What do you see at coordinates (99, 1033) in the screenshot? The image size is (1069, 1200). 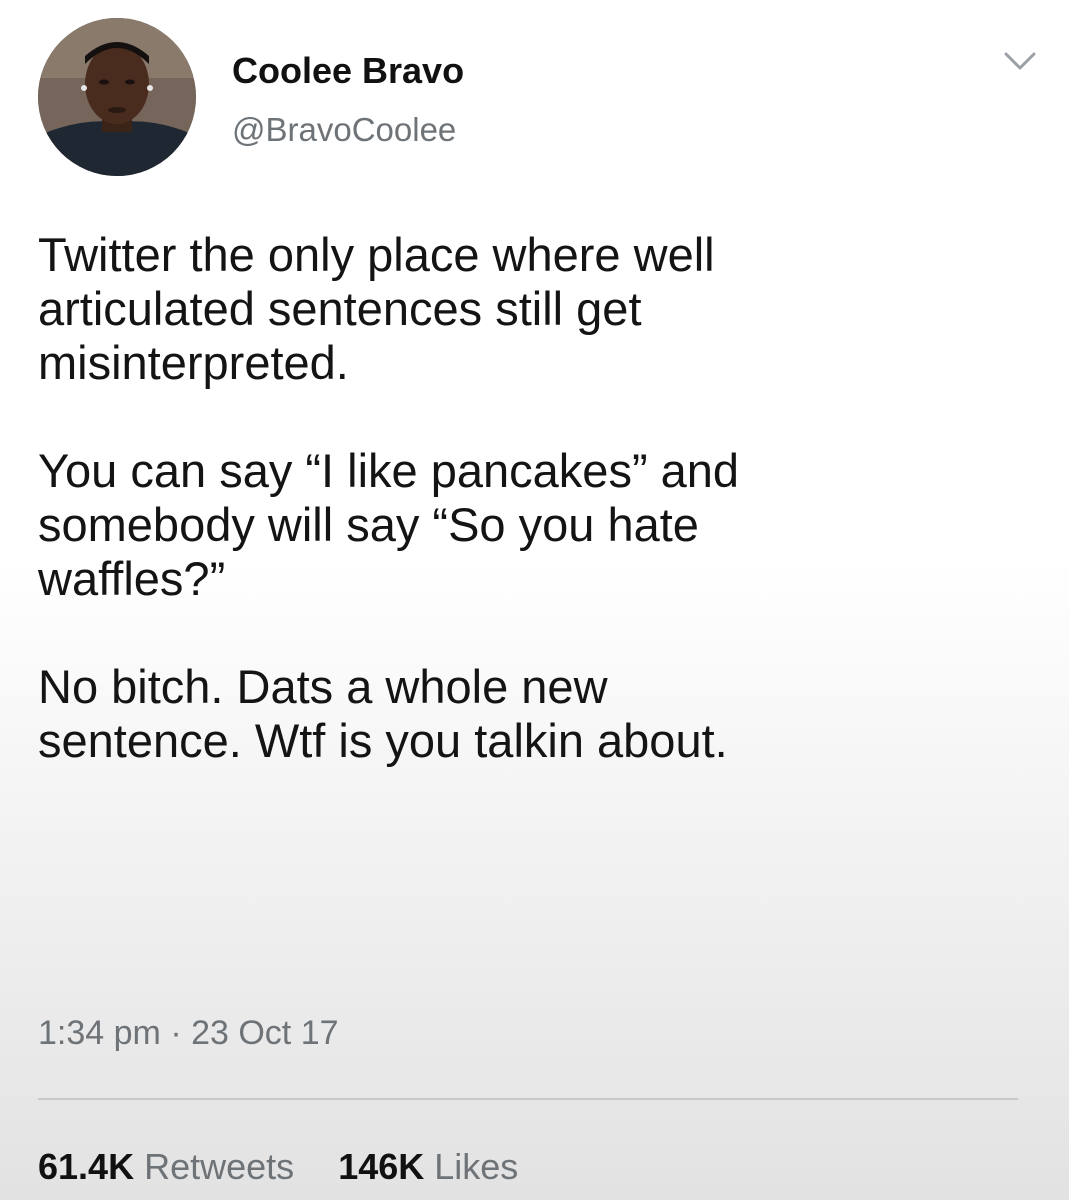 I see `tweet-time: 1:34 pm` at bounding box center [99, 1033].